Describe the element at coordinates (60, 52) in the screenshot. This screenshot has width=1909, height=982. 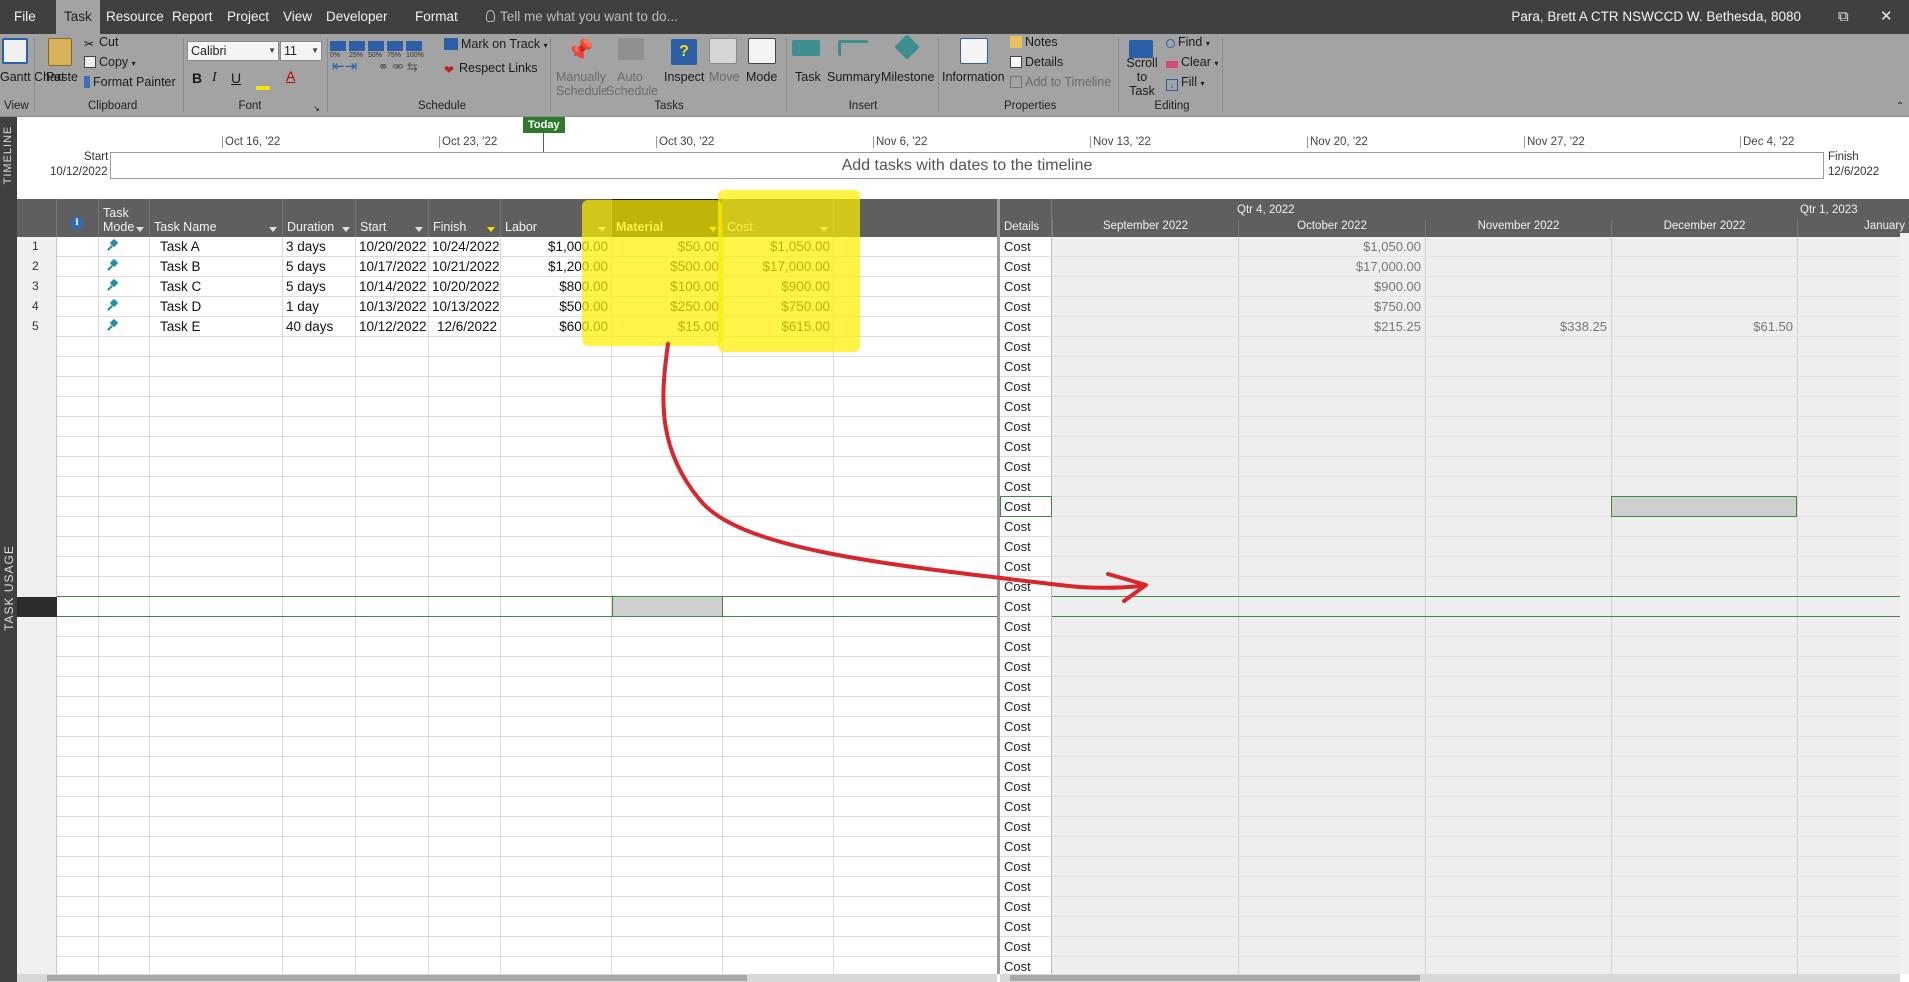
I see `paste-icon` at that location.